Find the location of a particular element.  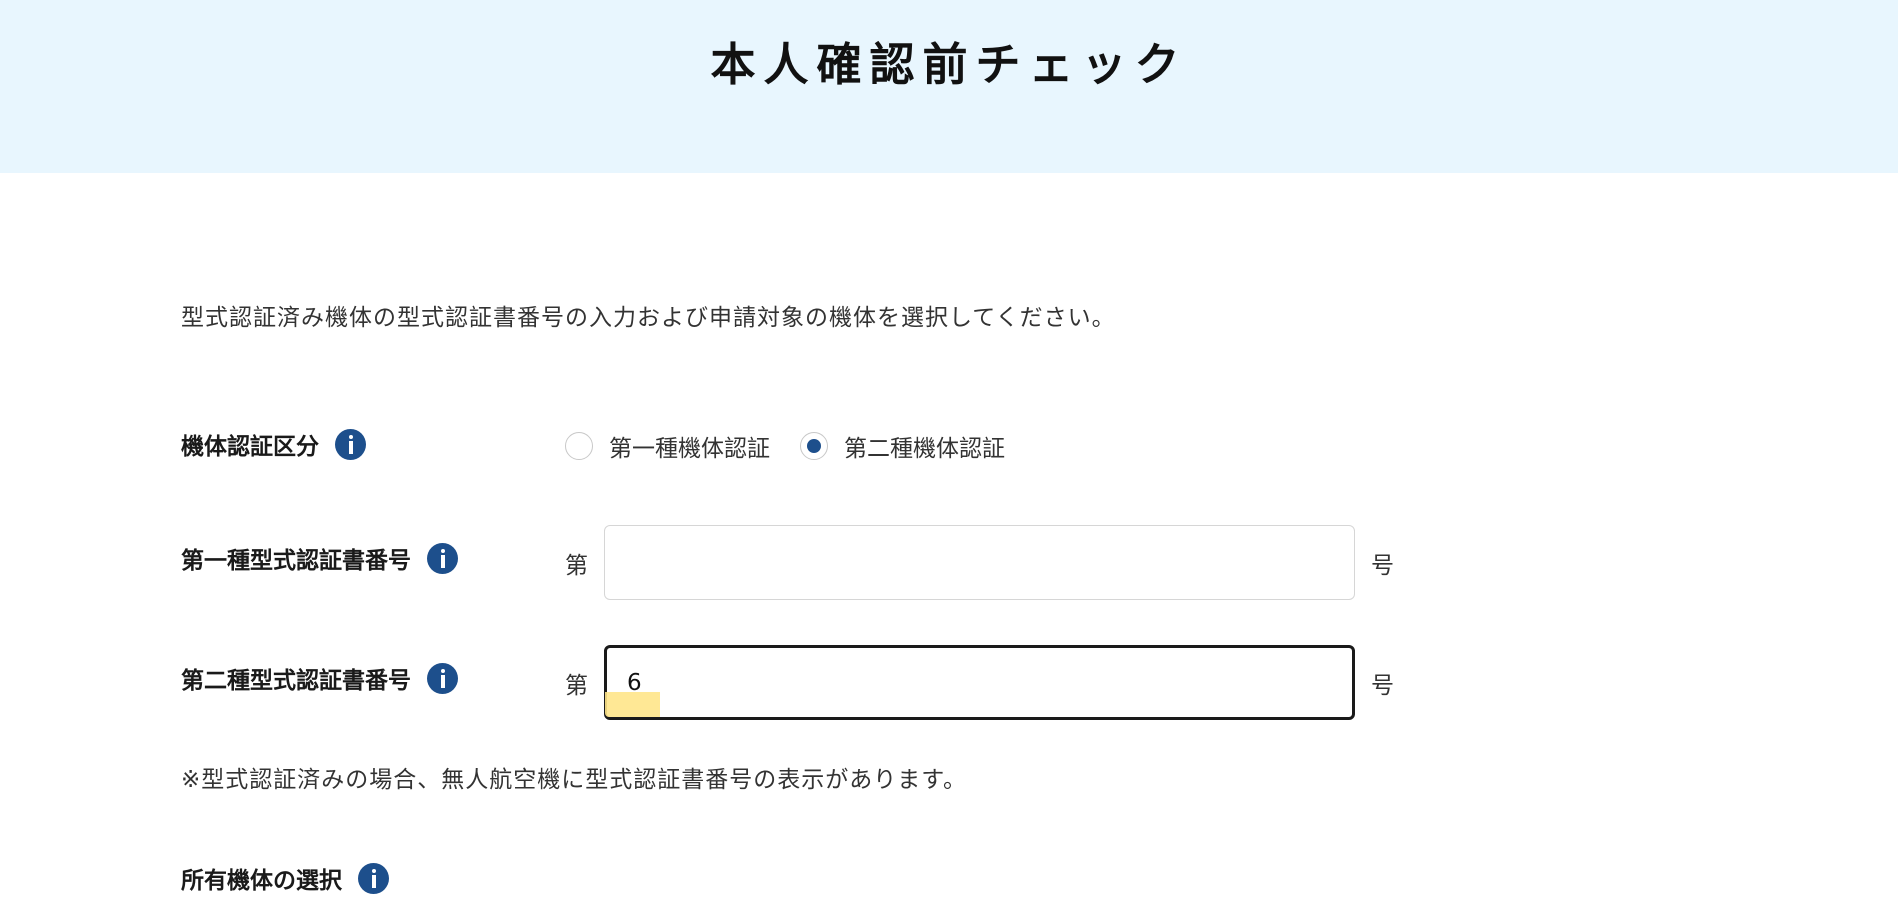

owned-aircraft-label: 所有機体の選択 is located at coordinates (261, 881).